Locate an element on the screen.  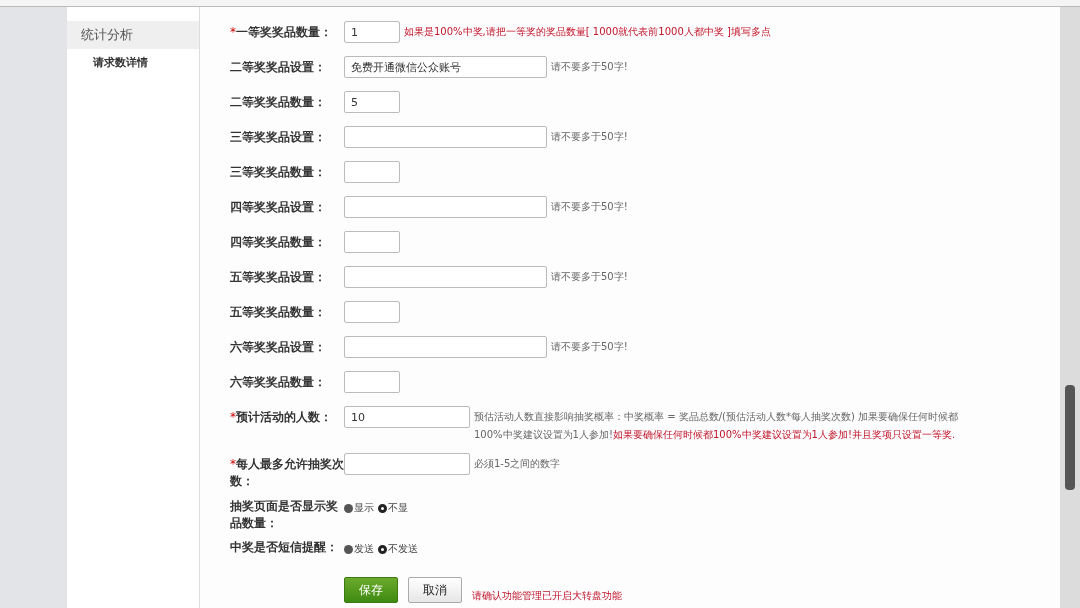
radio-option: 不发送 is located at coordinates (398, 549).